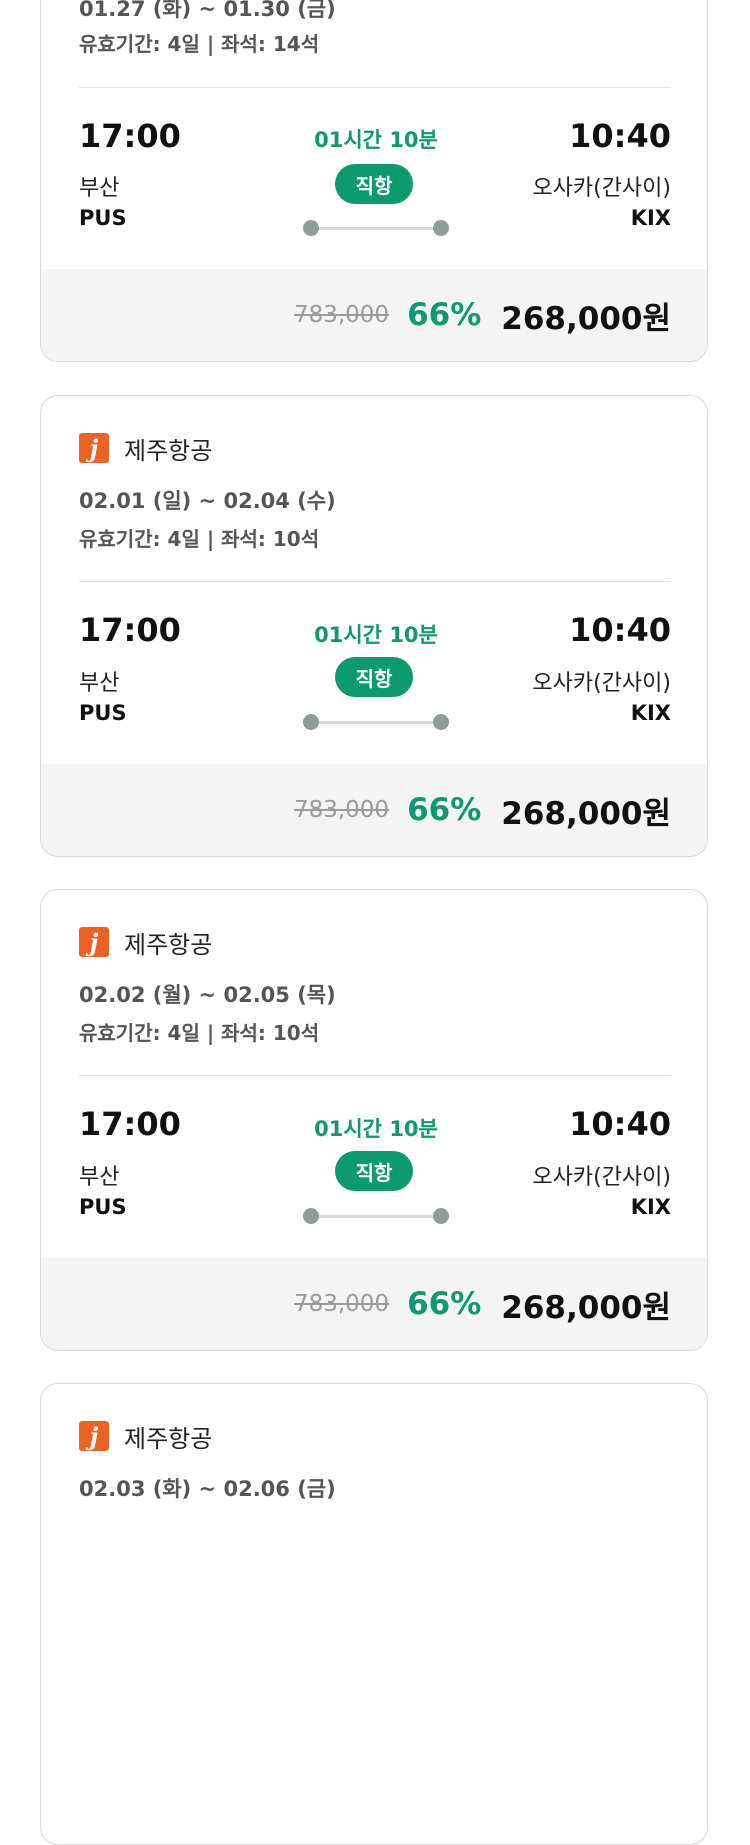  Describe the element at coordinates (199, 44) in the screenshot. I see `validity-seats: 유효기간: 4일 | 좌석: 14석` at that location.